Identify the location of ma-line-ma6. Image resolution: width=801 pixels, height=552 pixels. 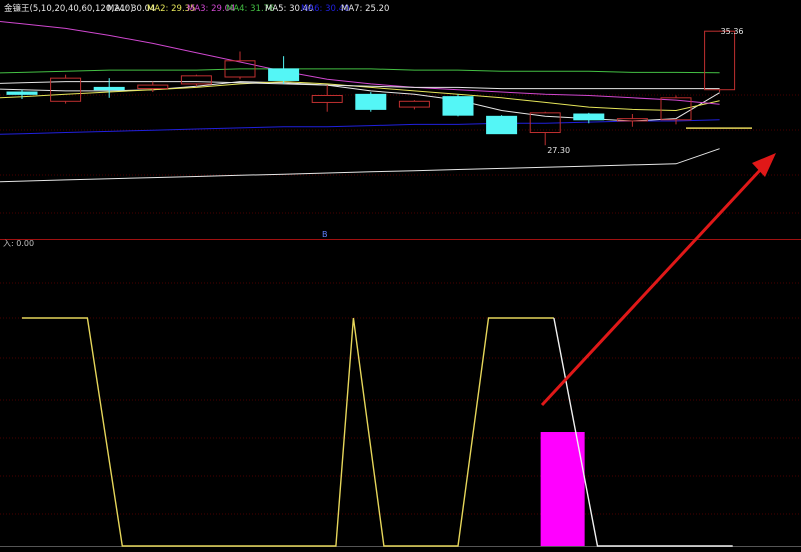
(360, 127).